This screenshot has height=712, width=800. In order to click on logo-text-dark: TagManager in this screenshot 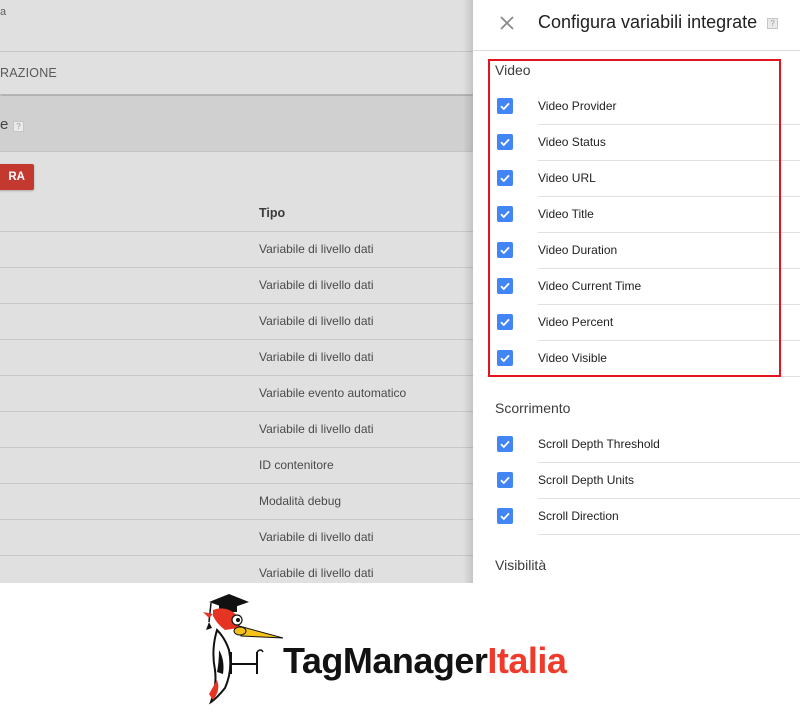, I will do `click(385, 660)`.